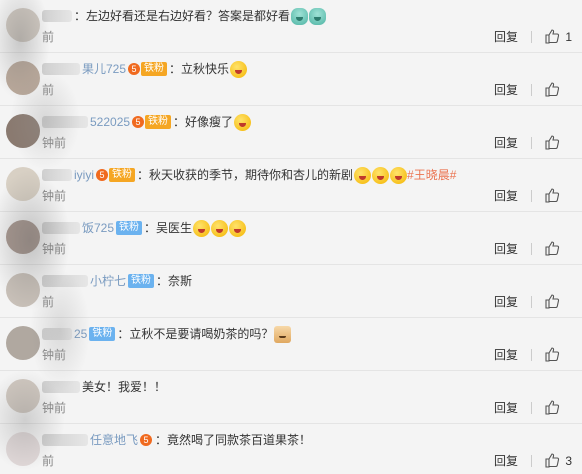 This screenshot has height=474, width=582. Describe the element at coordinates (291, 397) in the screenshot. I see `comment-item: 美女！我爱！！ 钟前 回复` at that location.